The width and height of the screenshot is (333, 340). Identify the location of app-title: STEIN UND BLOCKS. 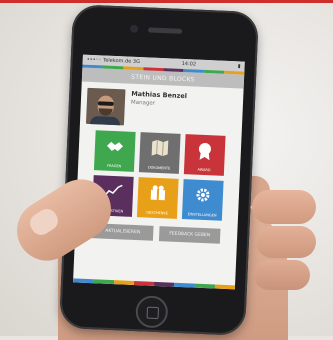
(163, 78).